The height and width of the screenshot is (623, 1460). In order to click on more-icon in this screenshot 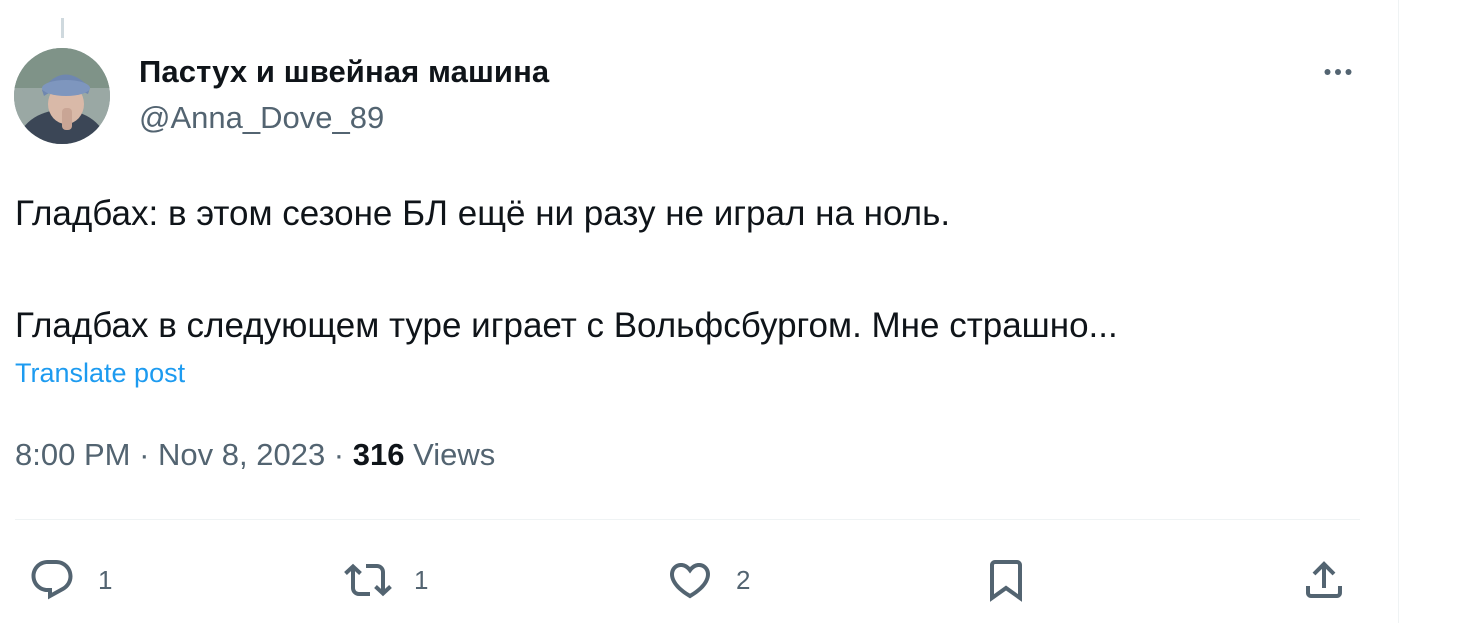, I will do `click(1338, 72)`.